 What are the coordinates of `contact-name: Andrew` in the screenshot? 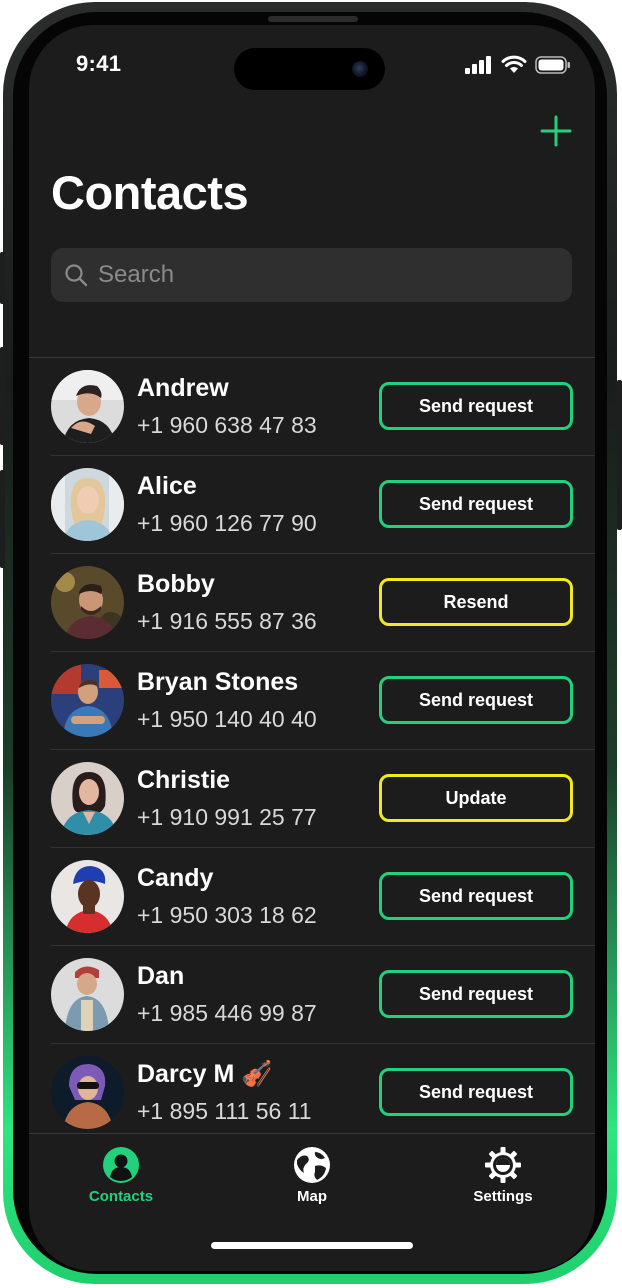 It's located at (183, 388).